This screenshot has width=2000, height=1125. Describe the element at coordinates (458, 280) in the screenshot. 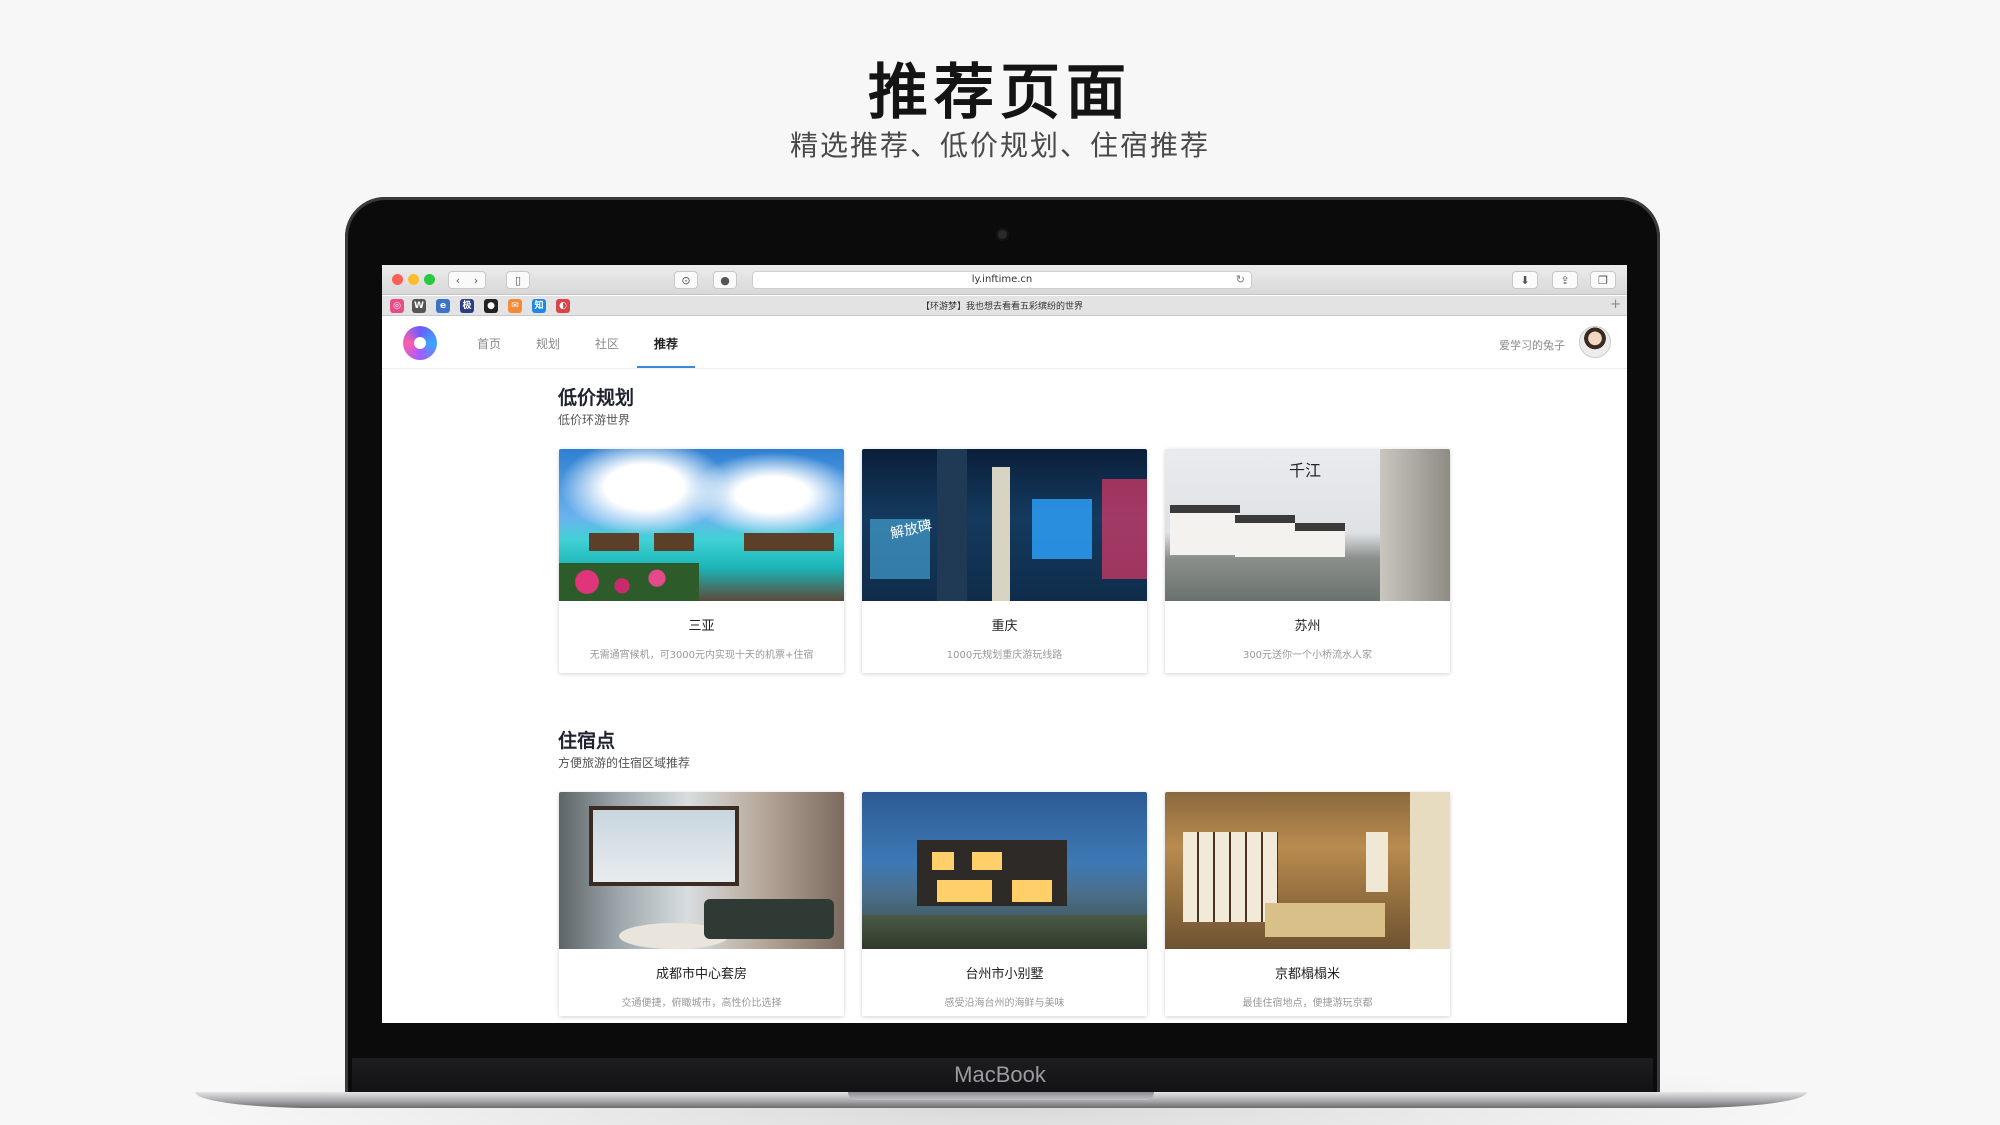

I see `back-icon: ‹` at that location.